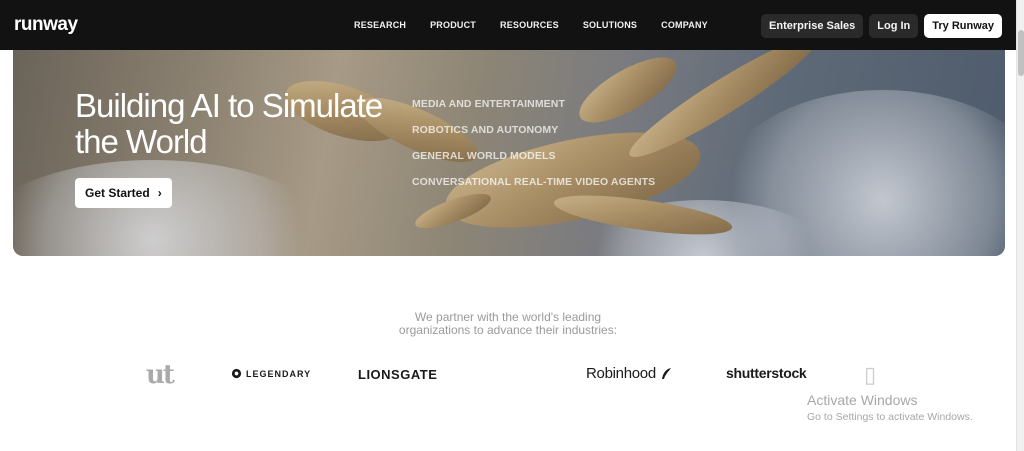 The image size is (1024, 451). What do you see at coordinates (621, 373) in the screenshot?
I see `robinhood-wordmark: Robinhood` at bounding box center [621, 373].